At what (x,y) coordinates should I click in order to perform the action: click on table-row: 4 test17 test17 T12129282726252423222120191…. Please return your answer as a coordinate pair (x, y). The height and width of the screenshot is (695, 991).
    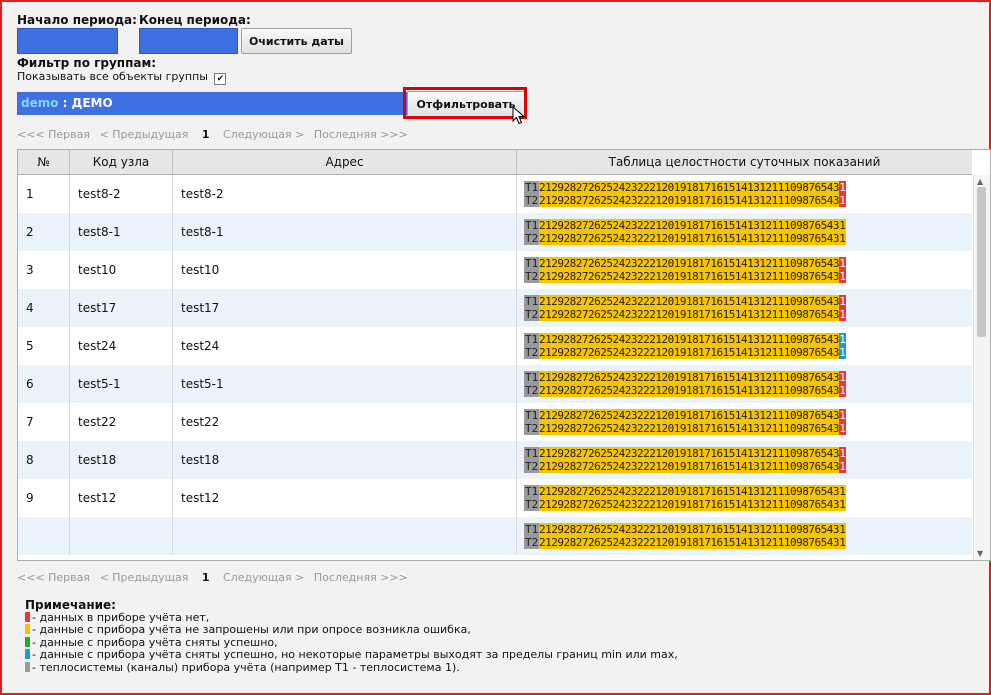
    Looking at the image, I should click on (495, 308).